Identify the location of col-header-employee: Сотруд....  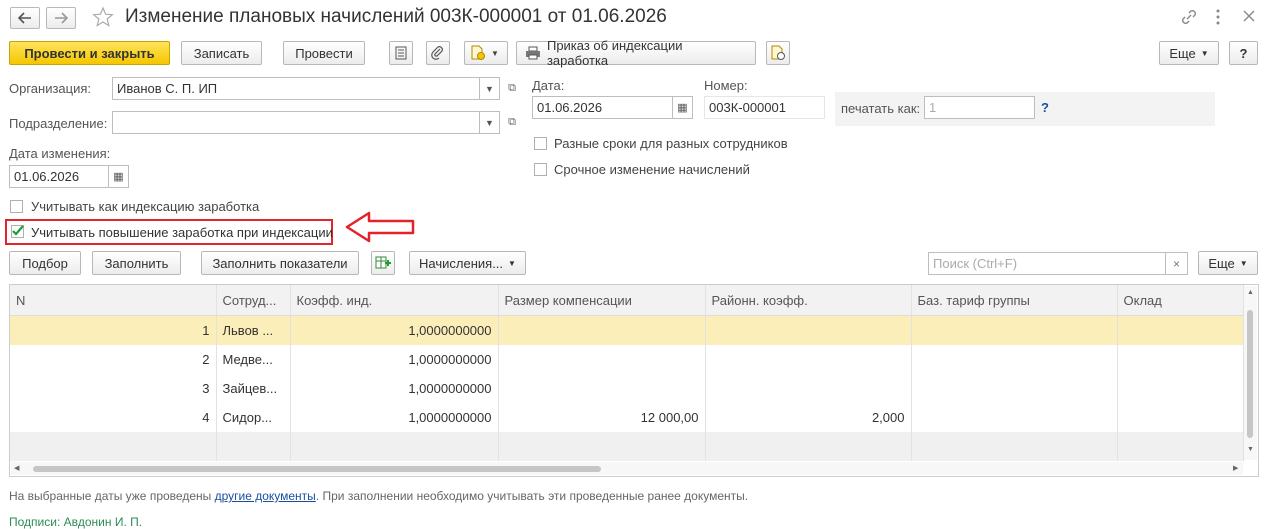
(253, 300).